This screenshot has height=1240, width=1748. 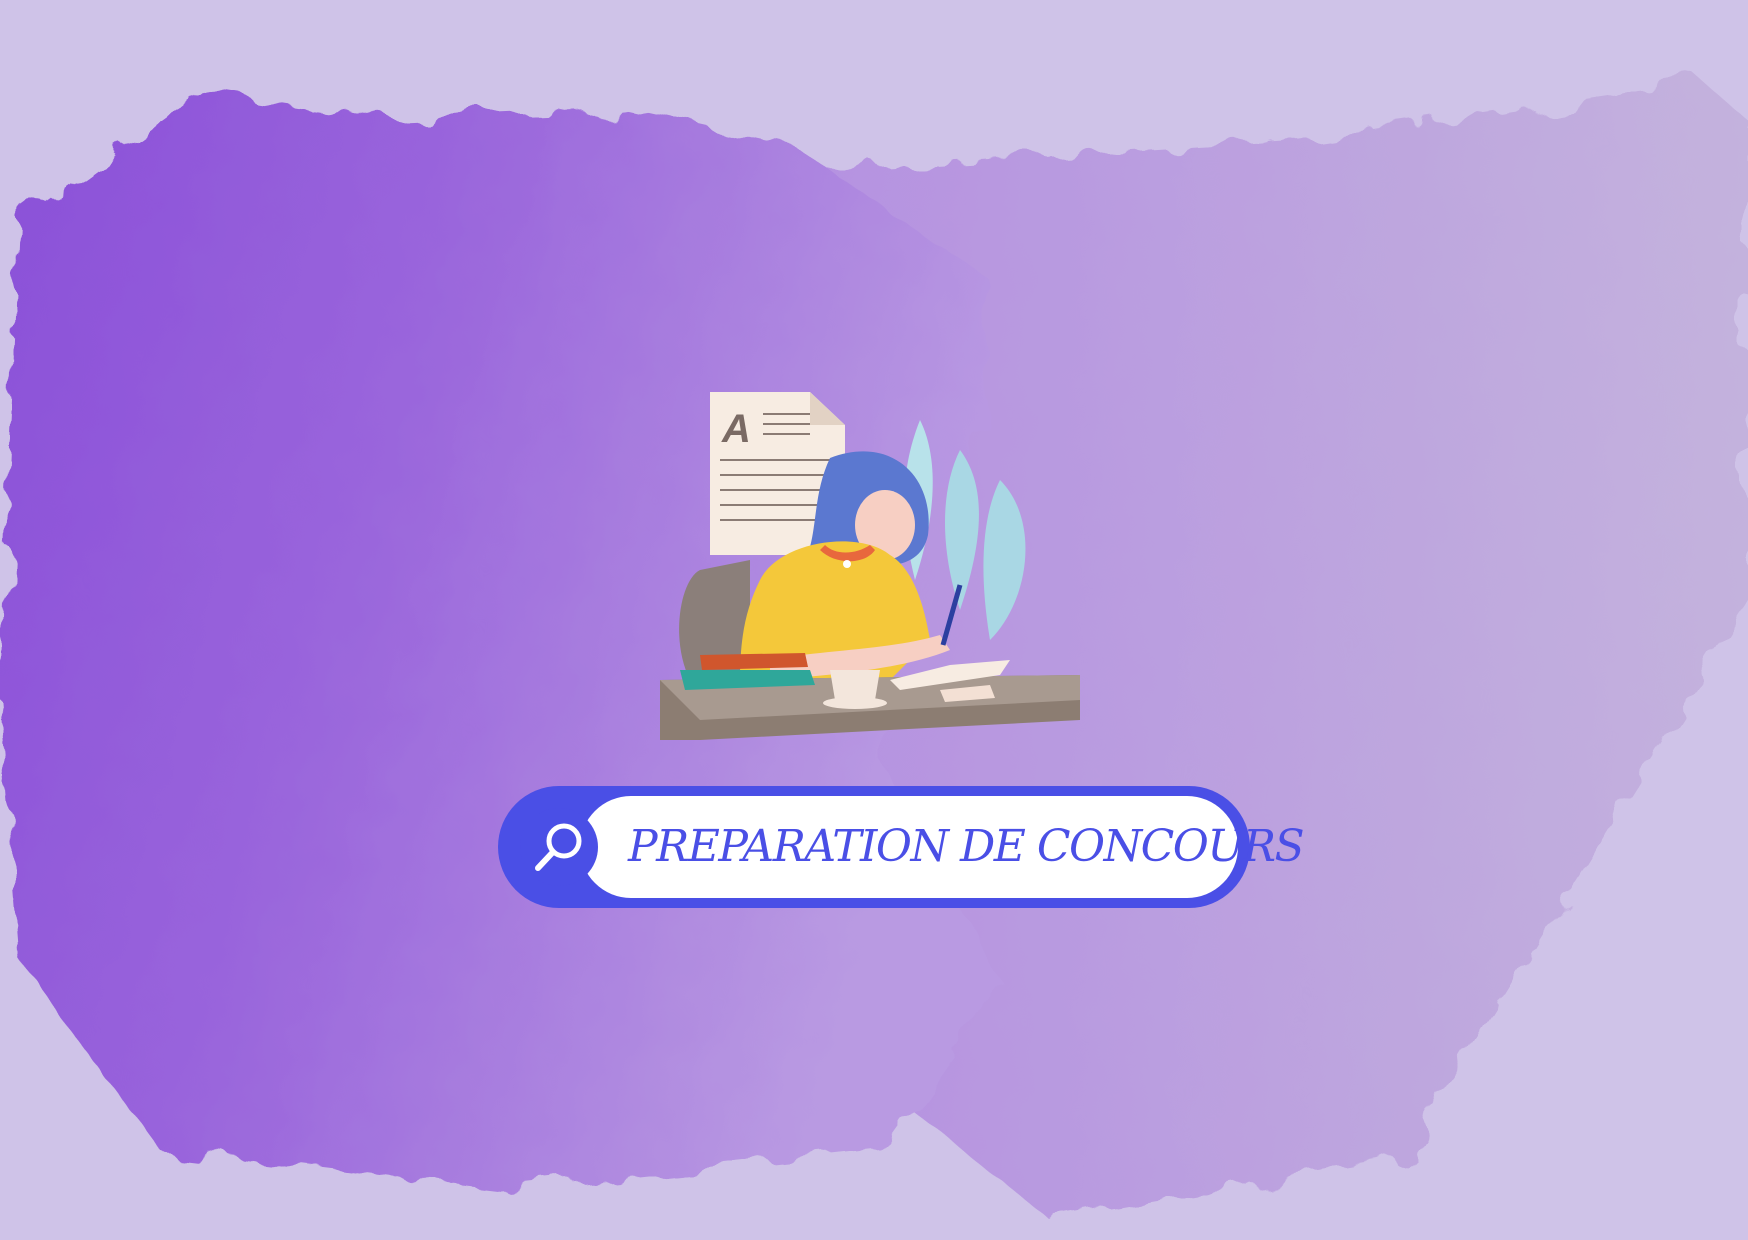 What do you see at coordinates (870, 566) in the screenshot?
I see `student-writing-illustration: A` at bounding box center [870, 566].